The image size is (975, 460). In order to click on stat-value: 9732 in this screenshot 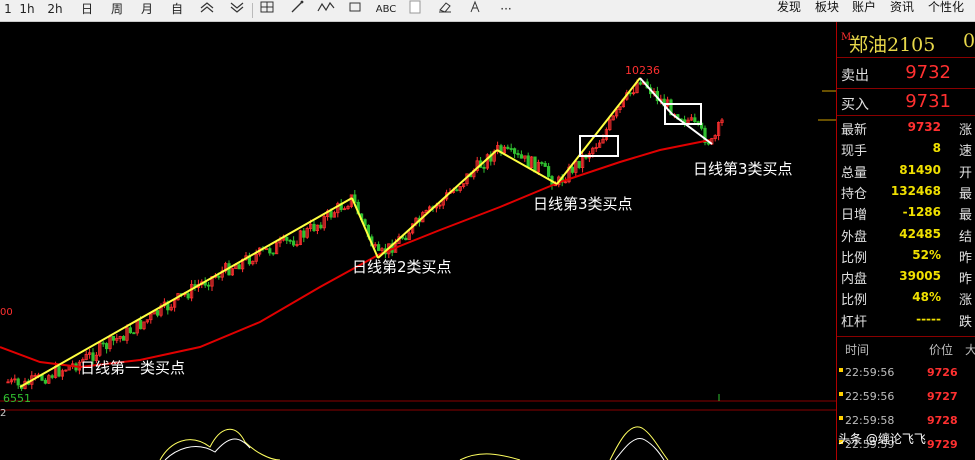, I will do `click(924, 127)`.